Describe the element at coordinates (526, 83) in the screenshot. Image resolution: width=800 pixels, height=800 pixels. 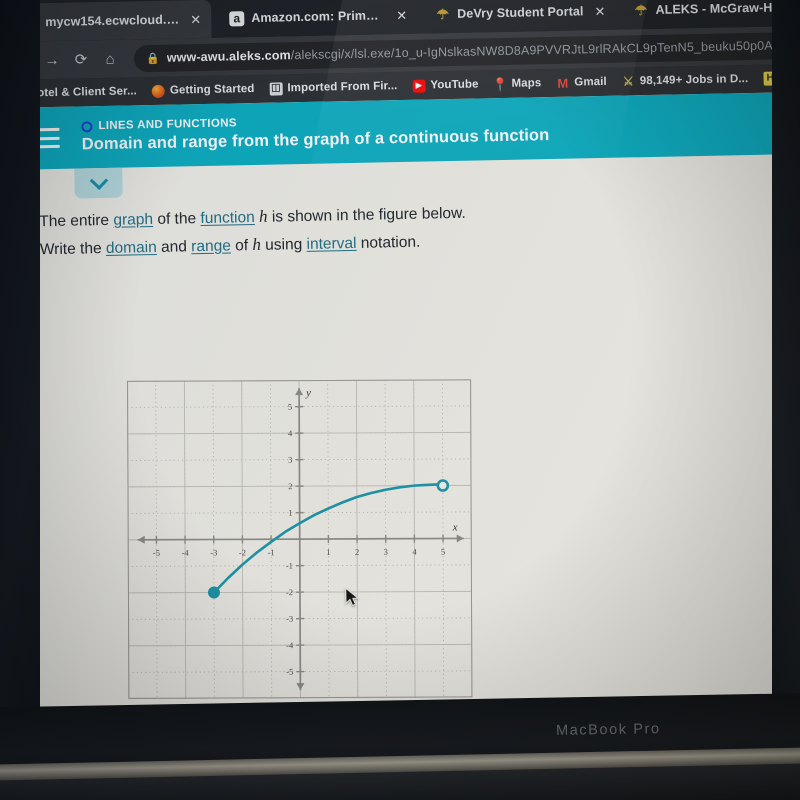
I see `bookmark-label: Maps` at that location.